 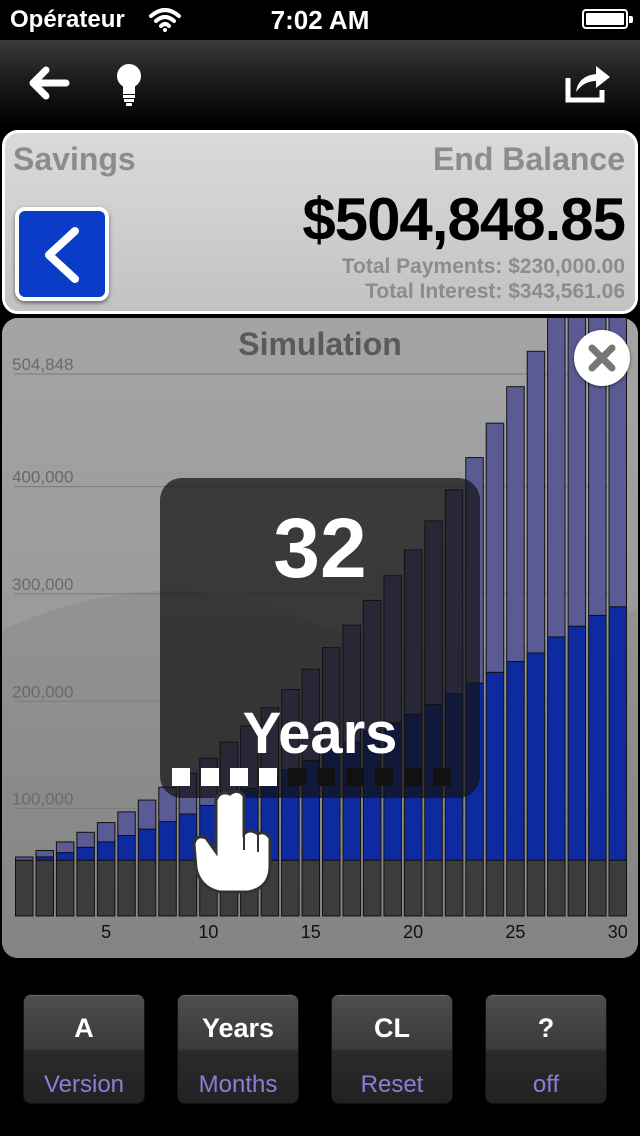 What do you see at coordinates (74, 159) in the screenshot?
I see `savings-title: Savings` at bounding box center [74, 159].